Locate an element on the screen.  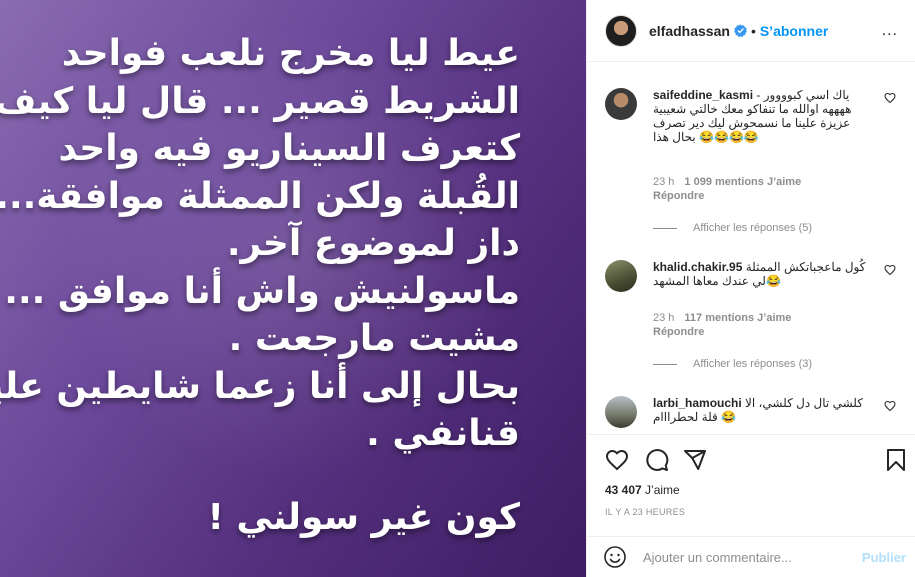
likes-count: 43 407 is located at coordinates (623, 490).